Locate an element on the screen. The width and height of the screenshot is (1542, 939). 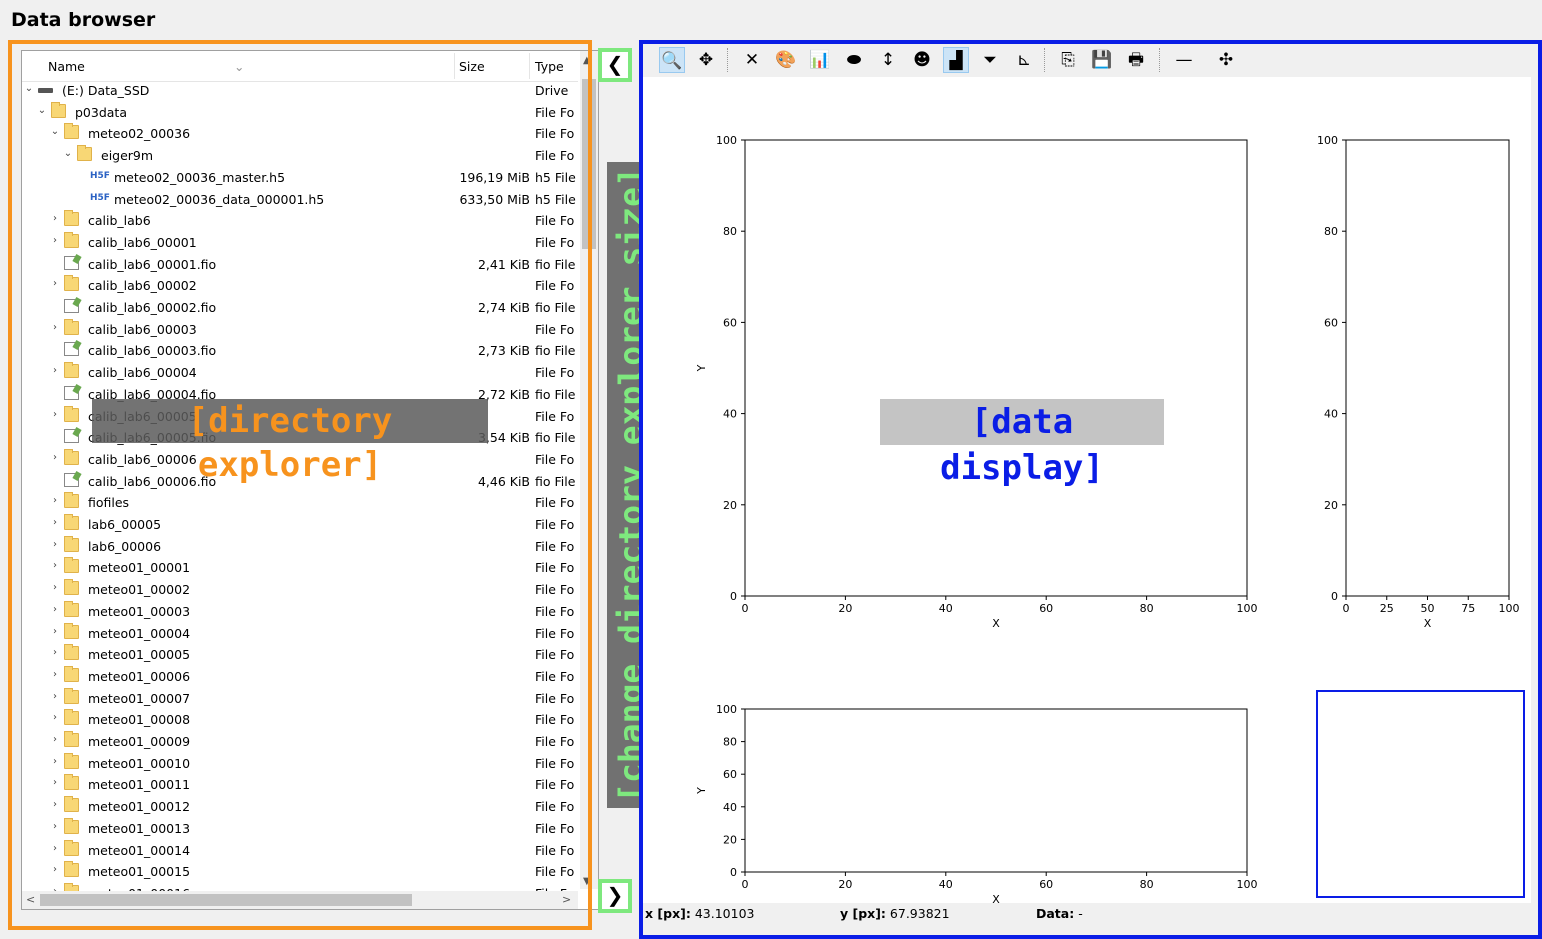
status-data-label: Data: is located at coordinates (1055, 913).